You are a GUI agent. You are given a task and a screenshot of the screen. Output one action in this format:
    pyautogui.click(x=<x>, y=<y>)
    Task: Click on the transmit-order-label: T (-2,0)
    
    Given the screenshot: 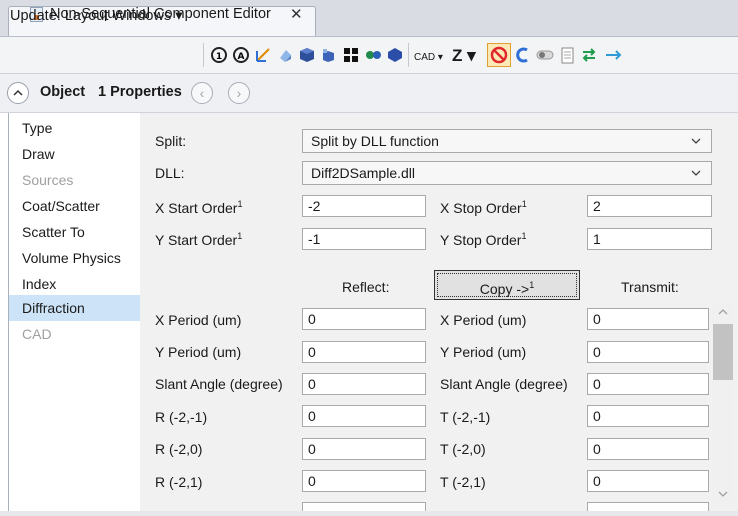 What is the action you would take?
    pyautogui.click(x=463, y=449)
    